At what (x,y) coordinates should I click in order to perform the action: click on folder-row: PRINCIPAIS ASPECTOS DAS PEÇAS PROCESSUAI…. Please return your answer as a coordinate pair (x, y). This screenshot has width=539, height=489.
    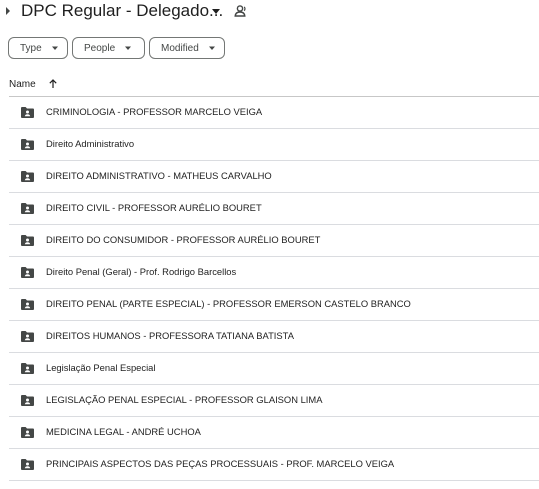
    Looking at the image, I should click on (274, 465).